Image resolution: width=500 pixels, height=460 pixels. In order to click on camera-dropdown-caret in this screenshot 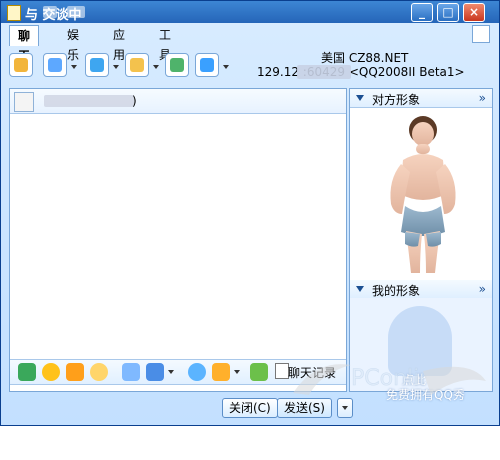, I will do `click(74, 67)`.